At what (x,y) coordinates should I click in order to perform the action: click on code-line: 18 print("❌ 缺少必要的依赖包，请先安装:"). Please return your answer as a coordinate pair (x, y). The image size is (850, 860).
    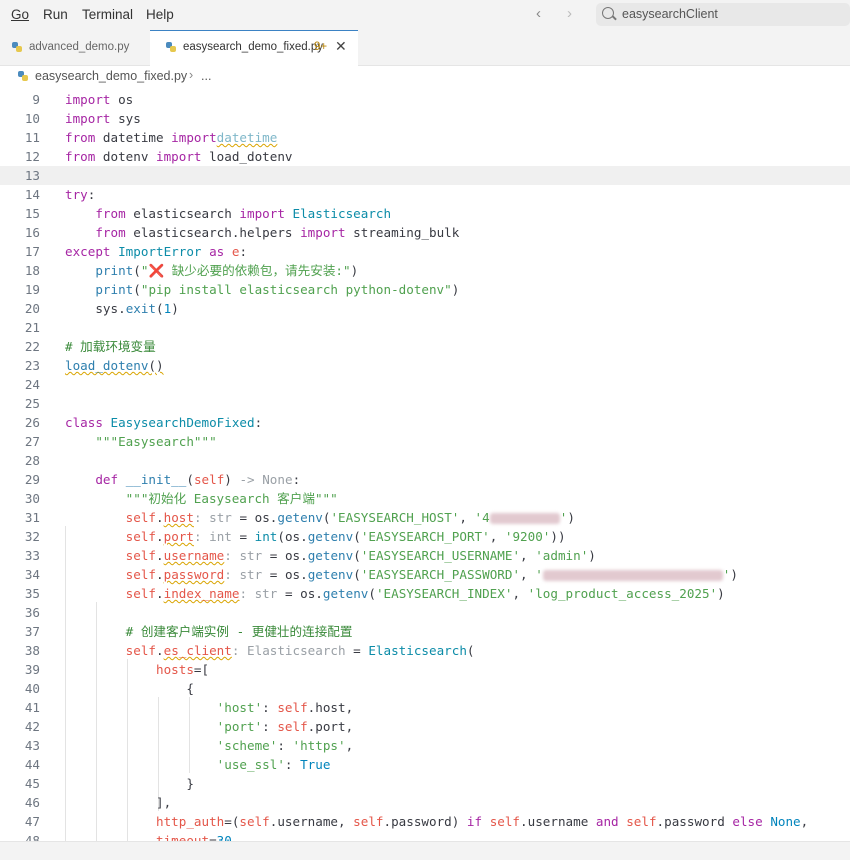
    Looking at the image, I should click on (425, 270).